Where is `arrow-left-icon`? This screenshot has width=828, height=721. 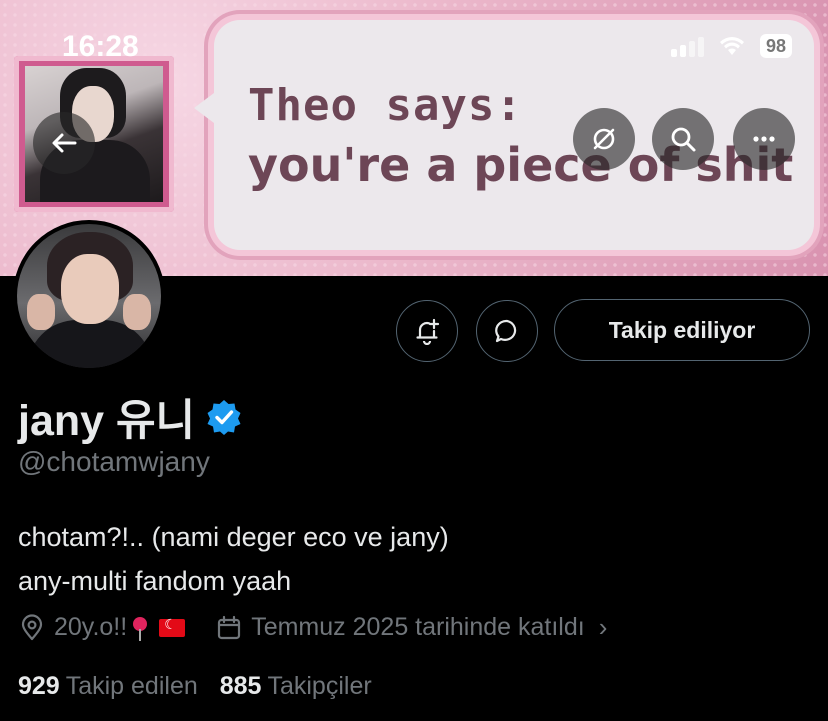 arrow-left-icon is located at coordinates (64, 143).